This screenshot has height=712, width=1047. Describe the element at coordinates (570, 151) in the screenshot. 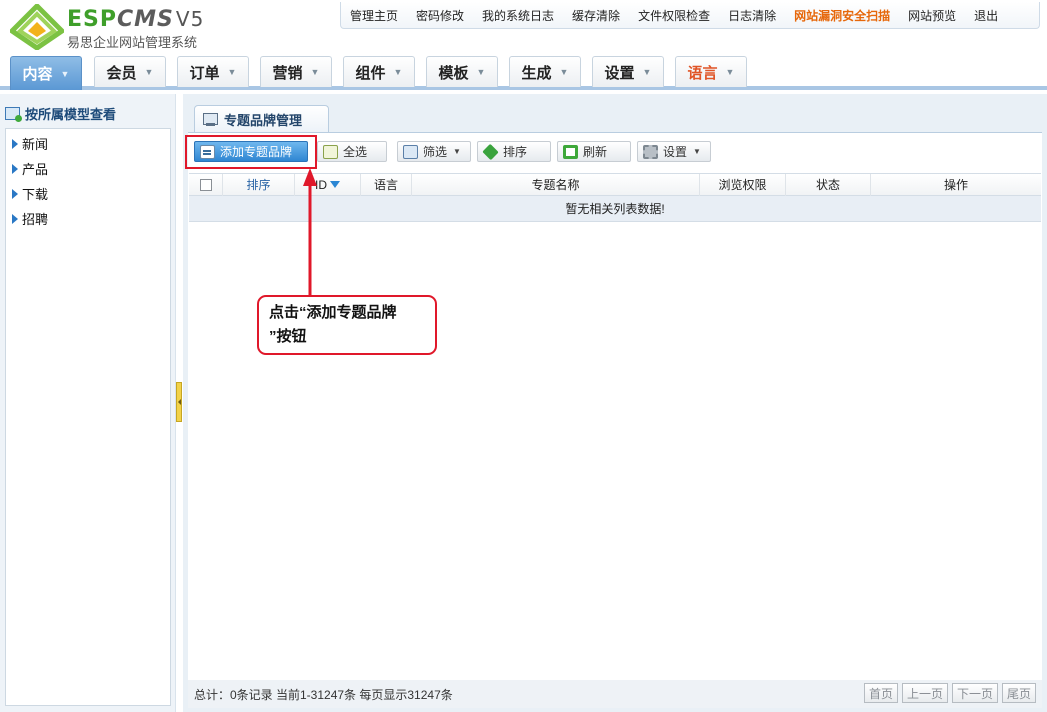

I see `refresh-icon` at that location.